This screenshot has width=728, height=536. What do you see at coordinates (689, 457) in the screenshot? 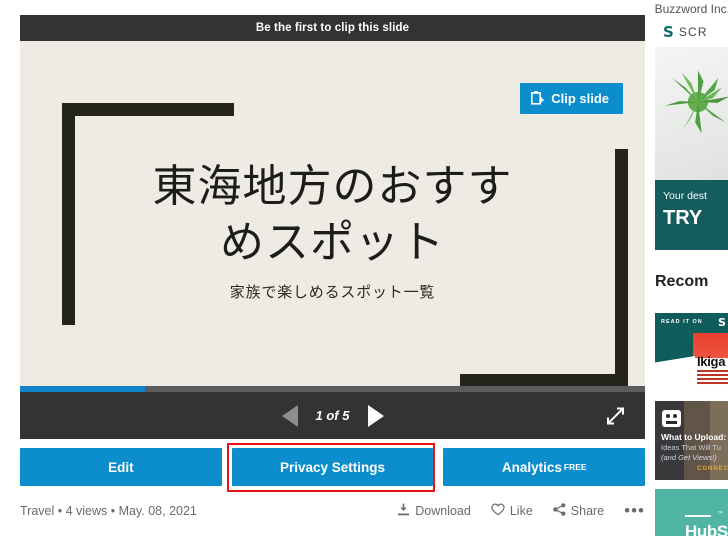
I see `upload-tips-line3: (and Get Views!)` at bounding box center [689, 457].